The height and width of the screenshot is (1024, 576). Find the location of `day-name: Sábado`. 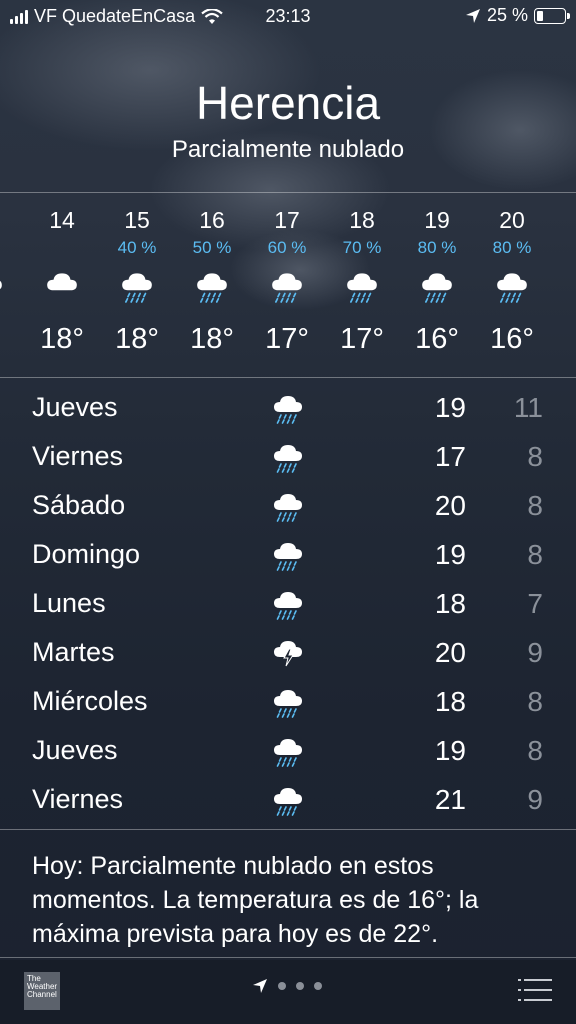

day-name: Sábado is located at coordinates (79, 505).